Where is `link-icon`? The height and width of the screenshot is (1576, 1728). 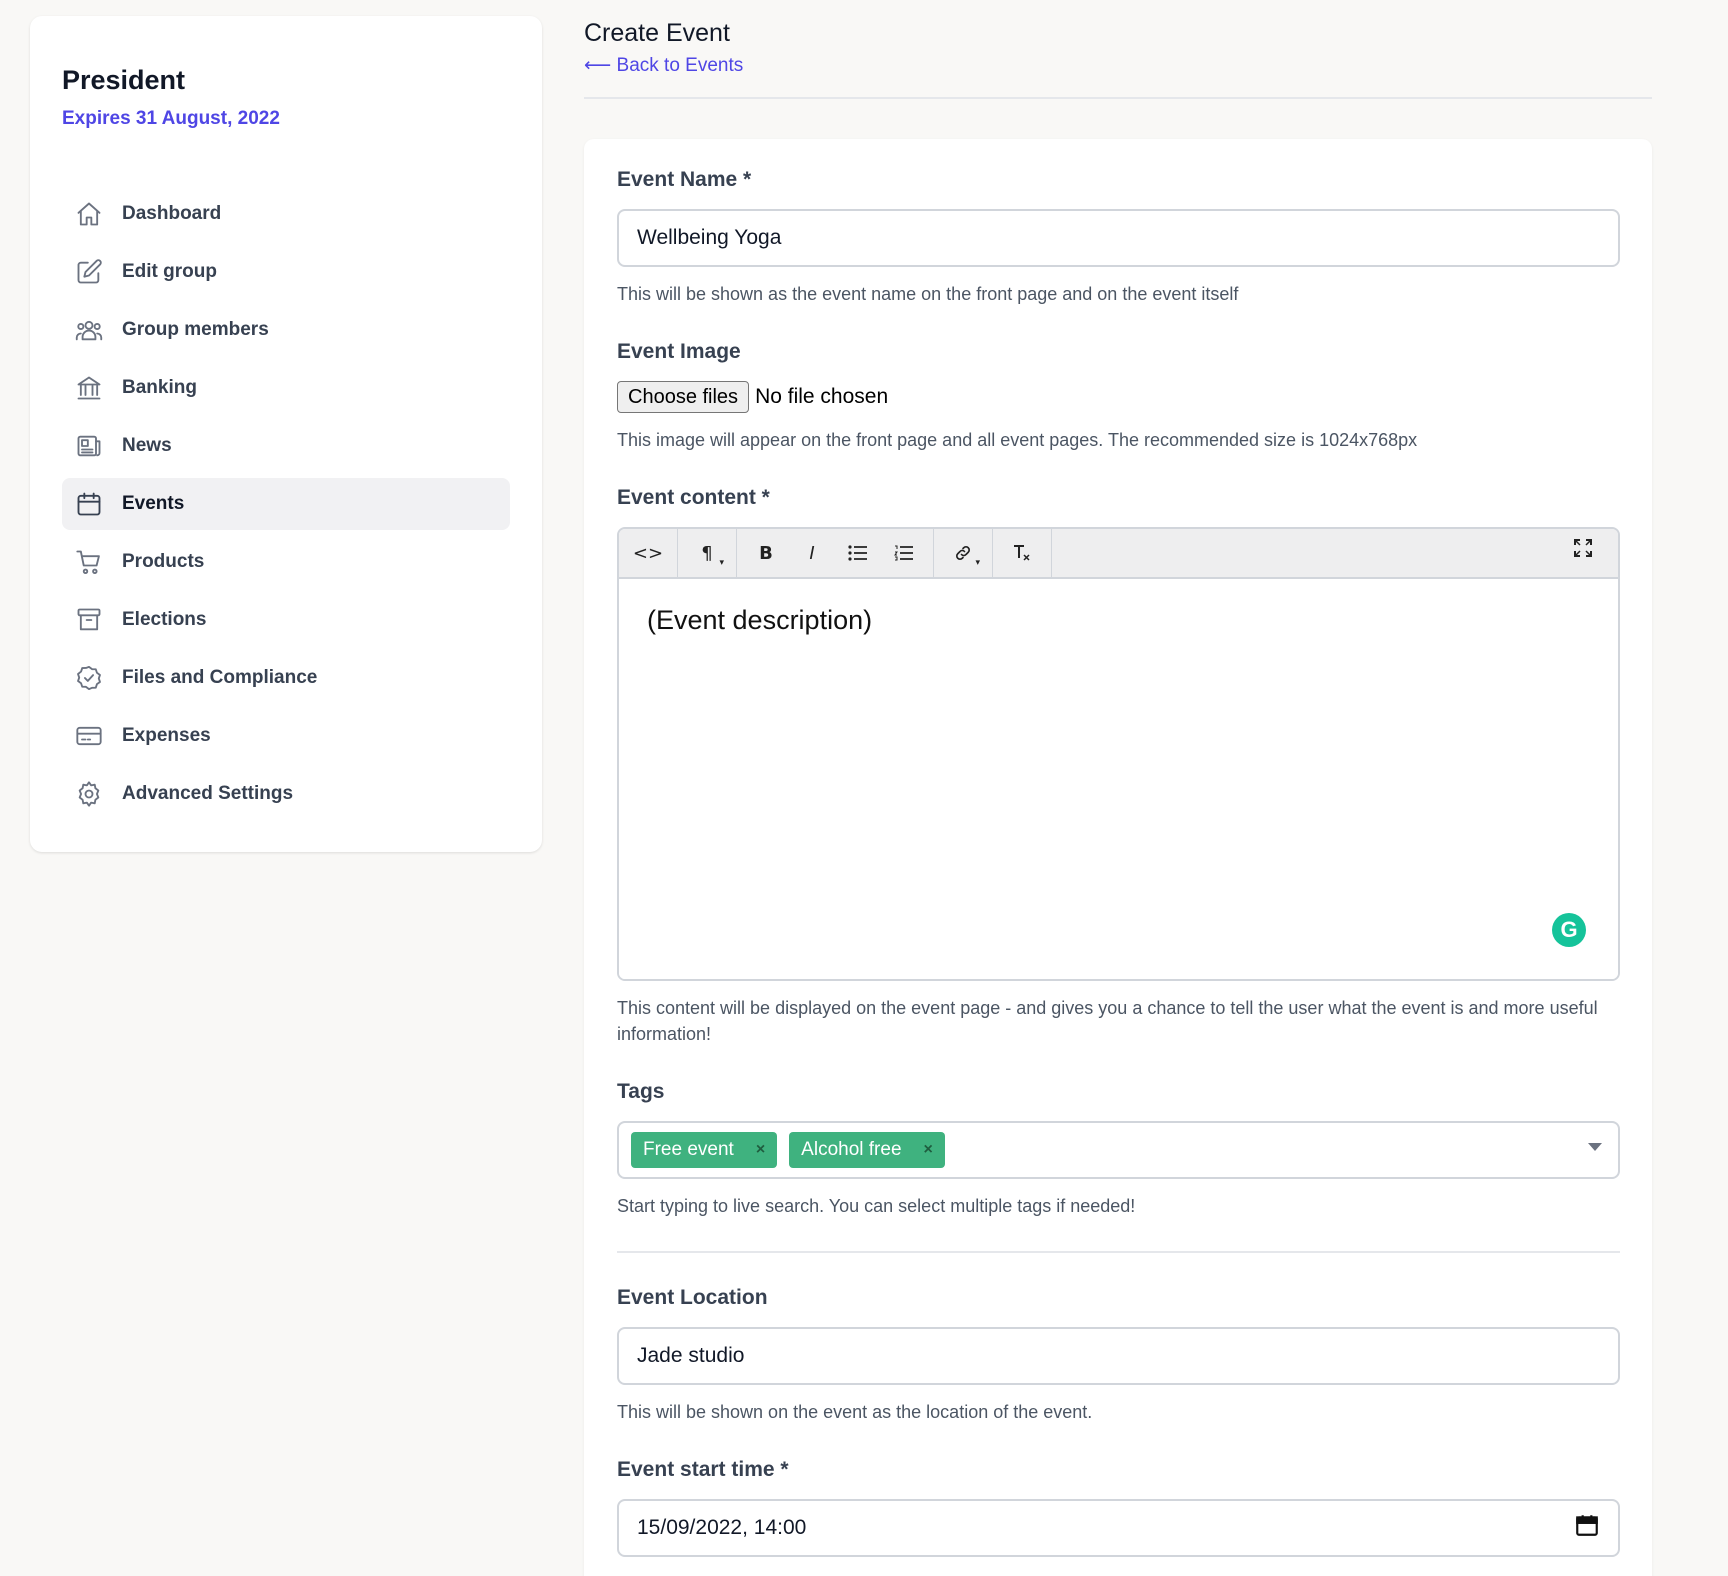
link-icon is located at coordinates (963, 553).